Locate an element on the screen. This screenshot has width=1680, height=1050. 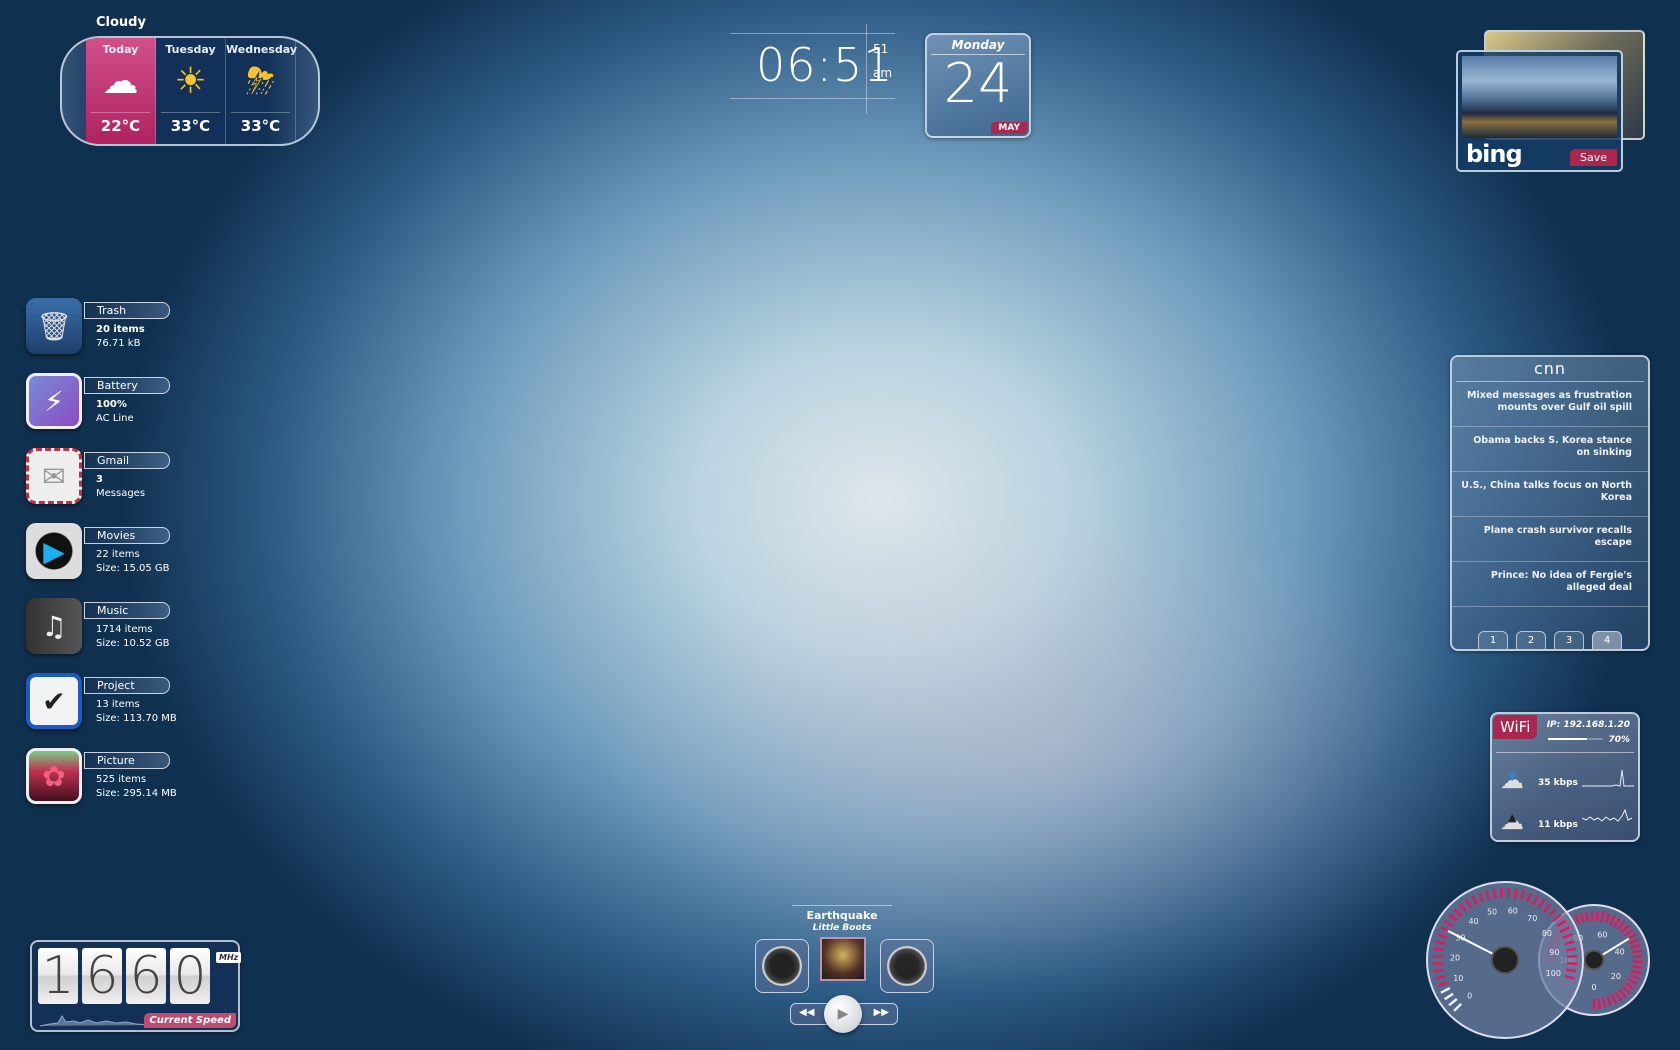
shortcut-project: ✔ Project 13 items Size: 113.70 MB is located at coordinates (126, 703).